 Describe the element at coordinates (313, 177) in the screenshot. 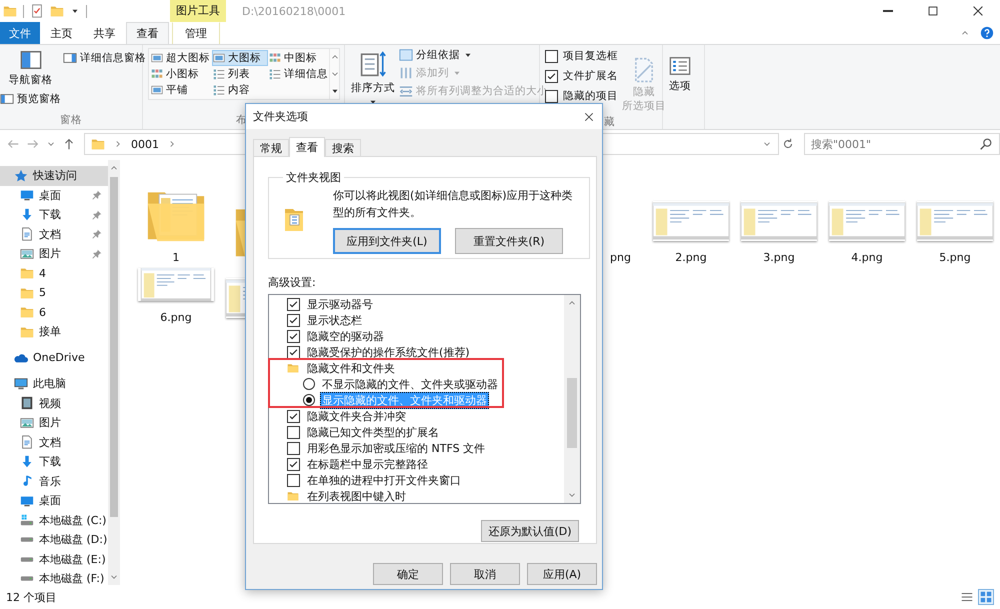

I see `group-title: 文件夹视图` at that location.